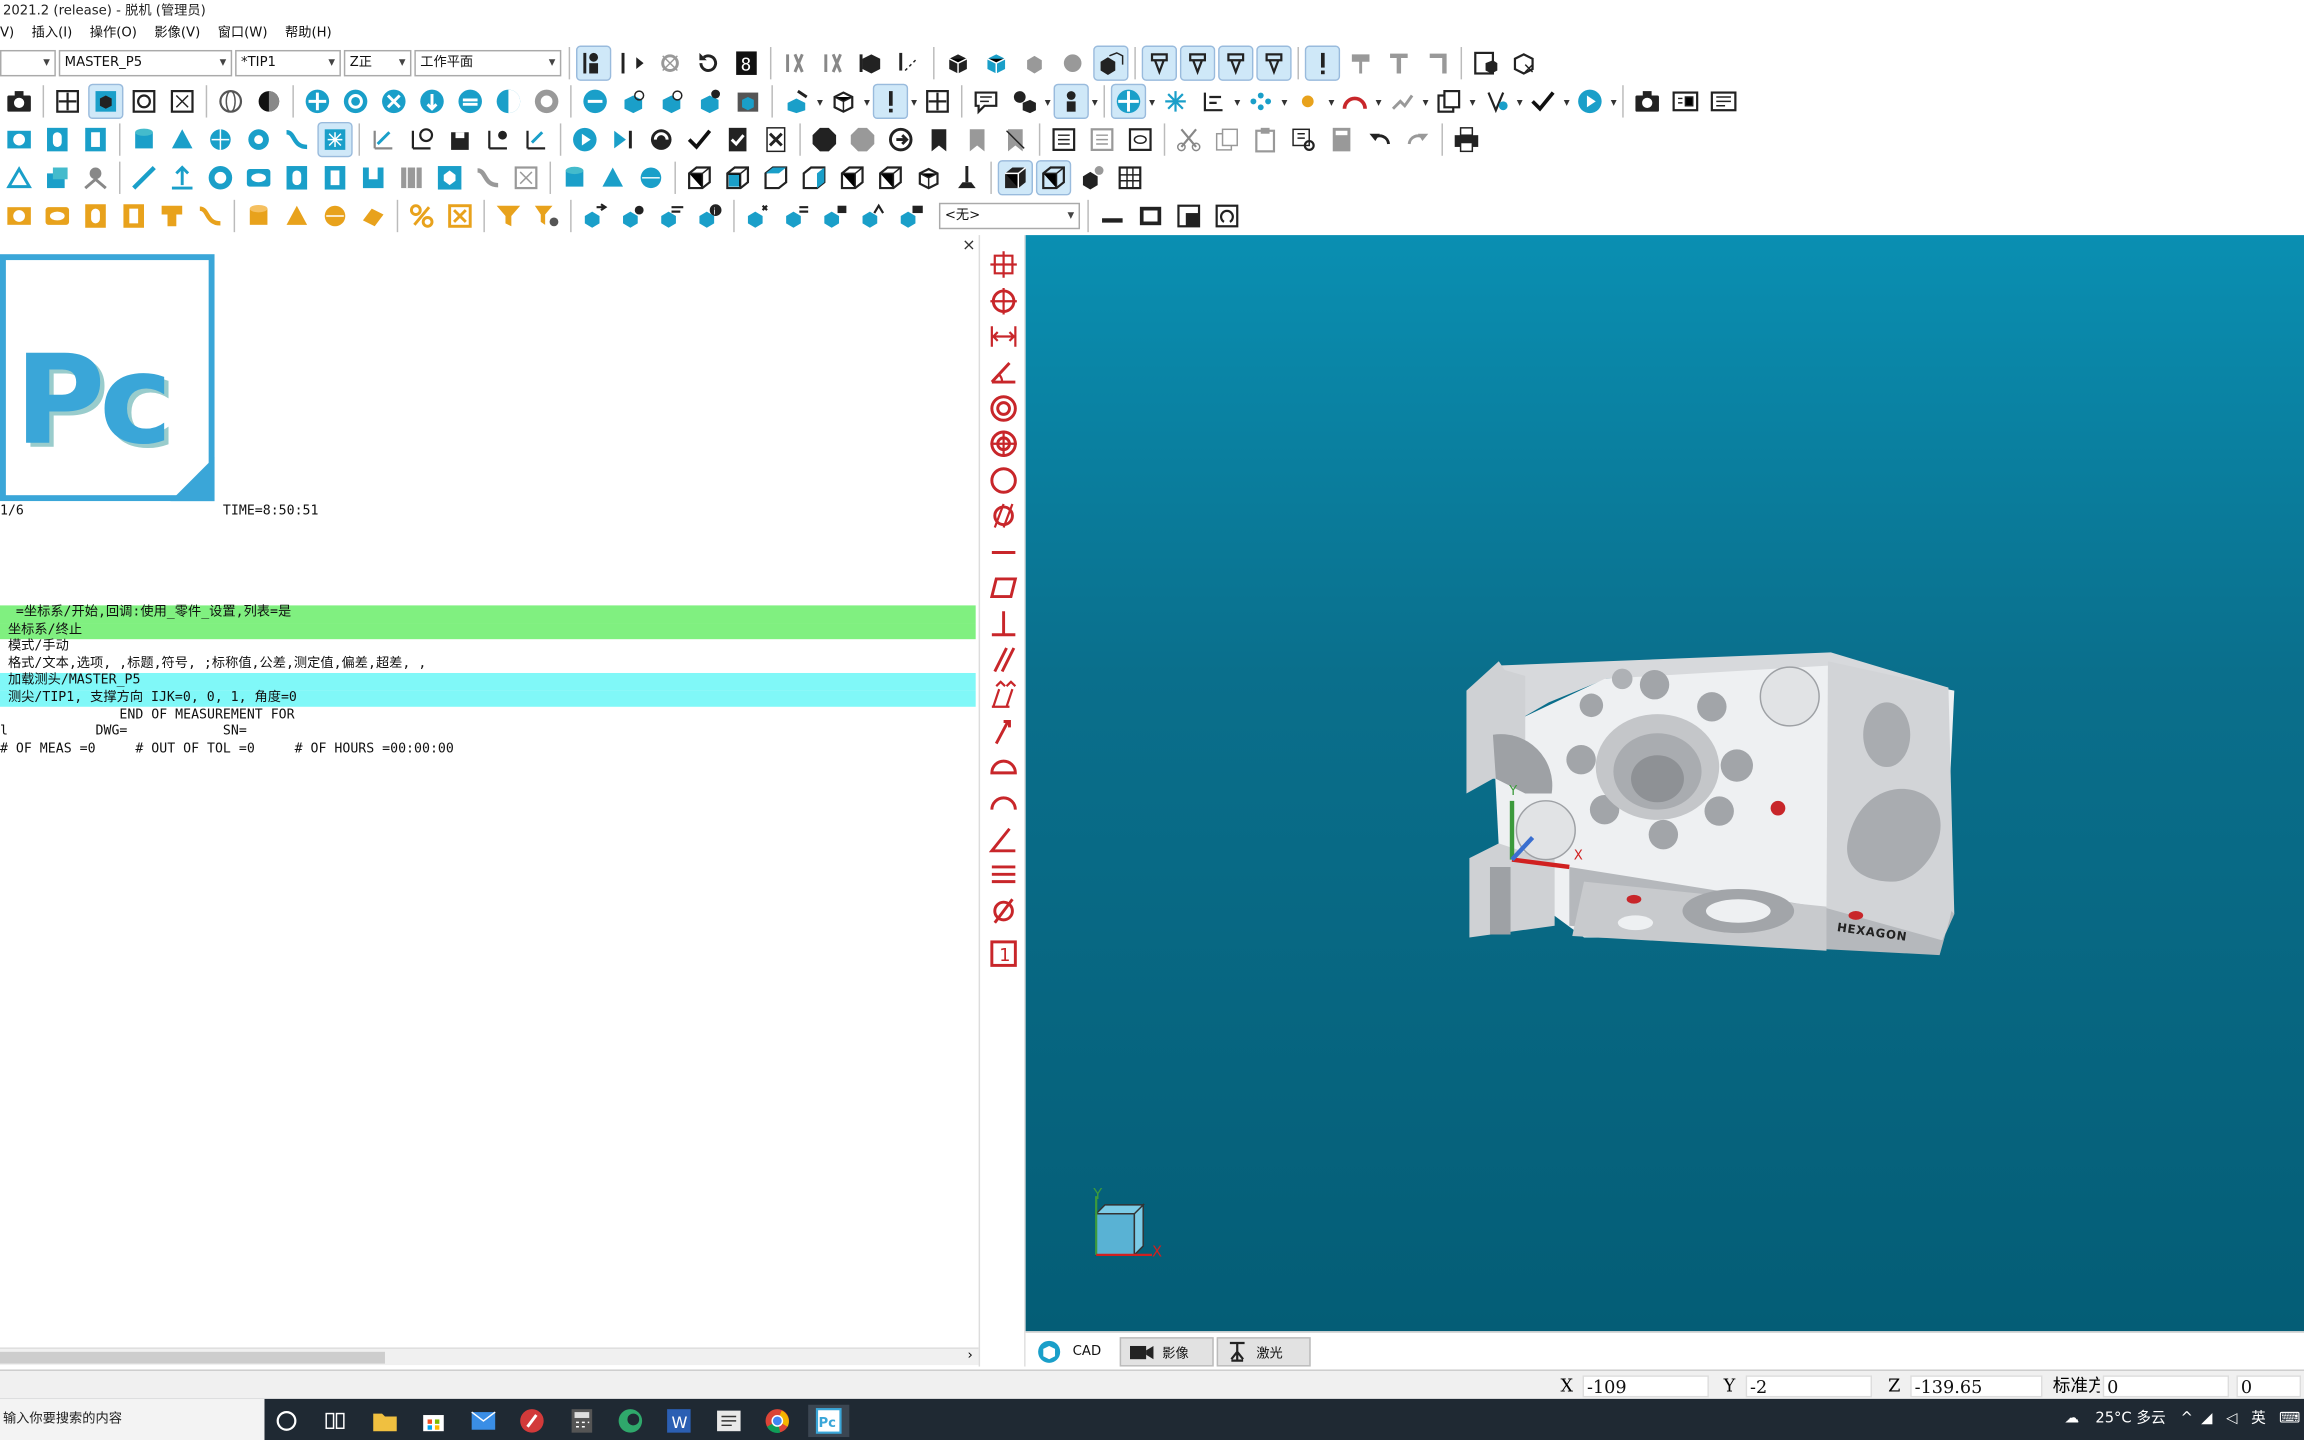 Image resolution: width=2304 pixels, height=1440 pixels. I want to click on gray-path-icon, so click(1402, 101).